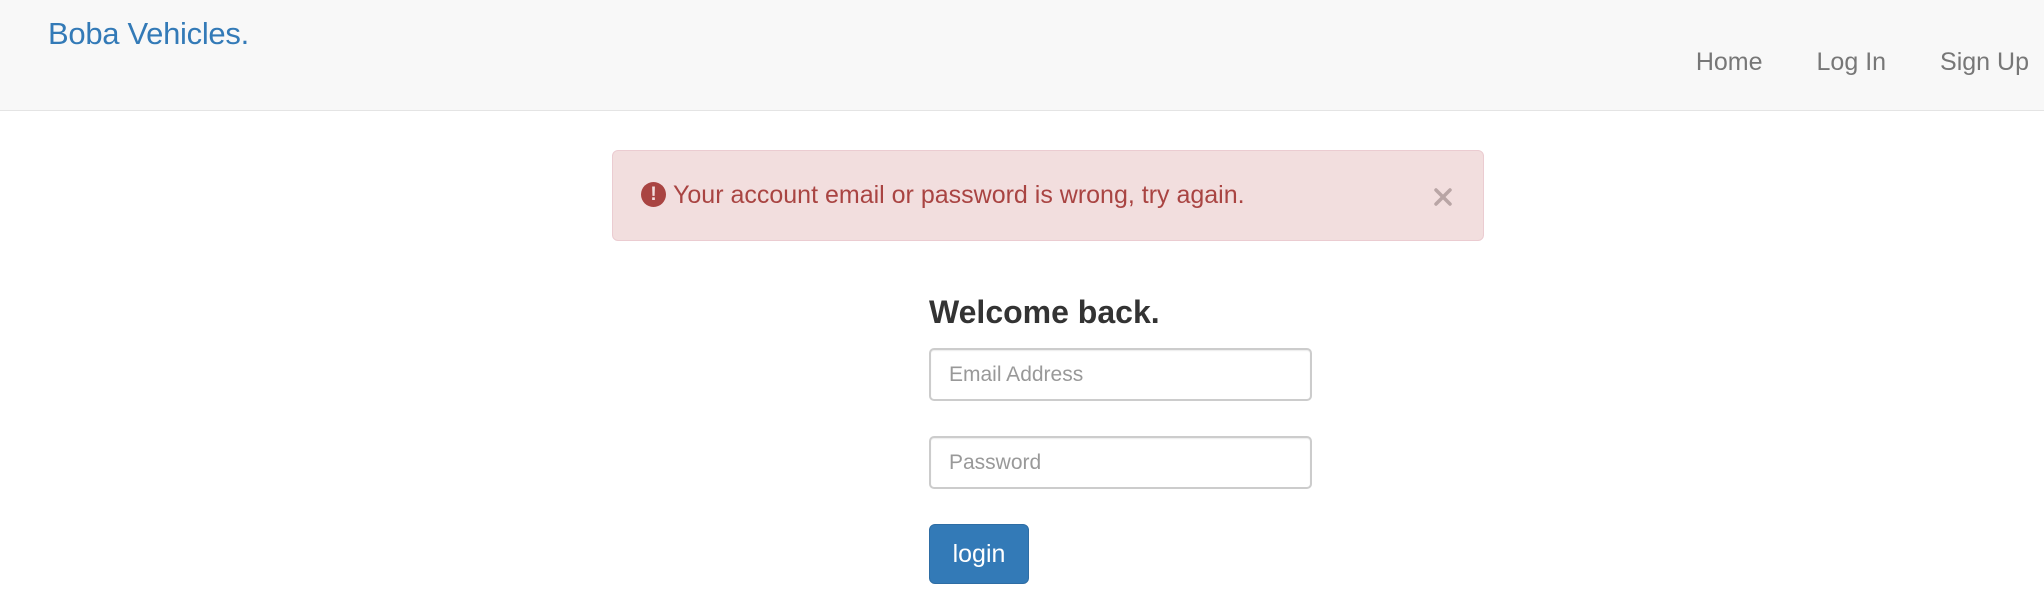 This screenshot has width=2044, height=596. I want to click on password-field, so click(1120, 462).